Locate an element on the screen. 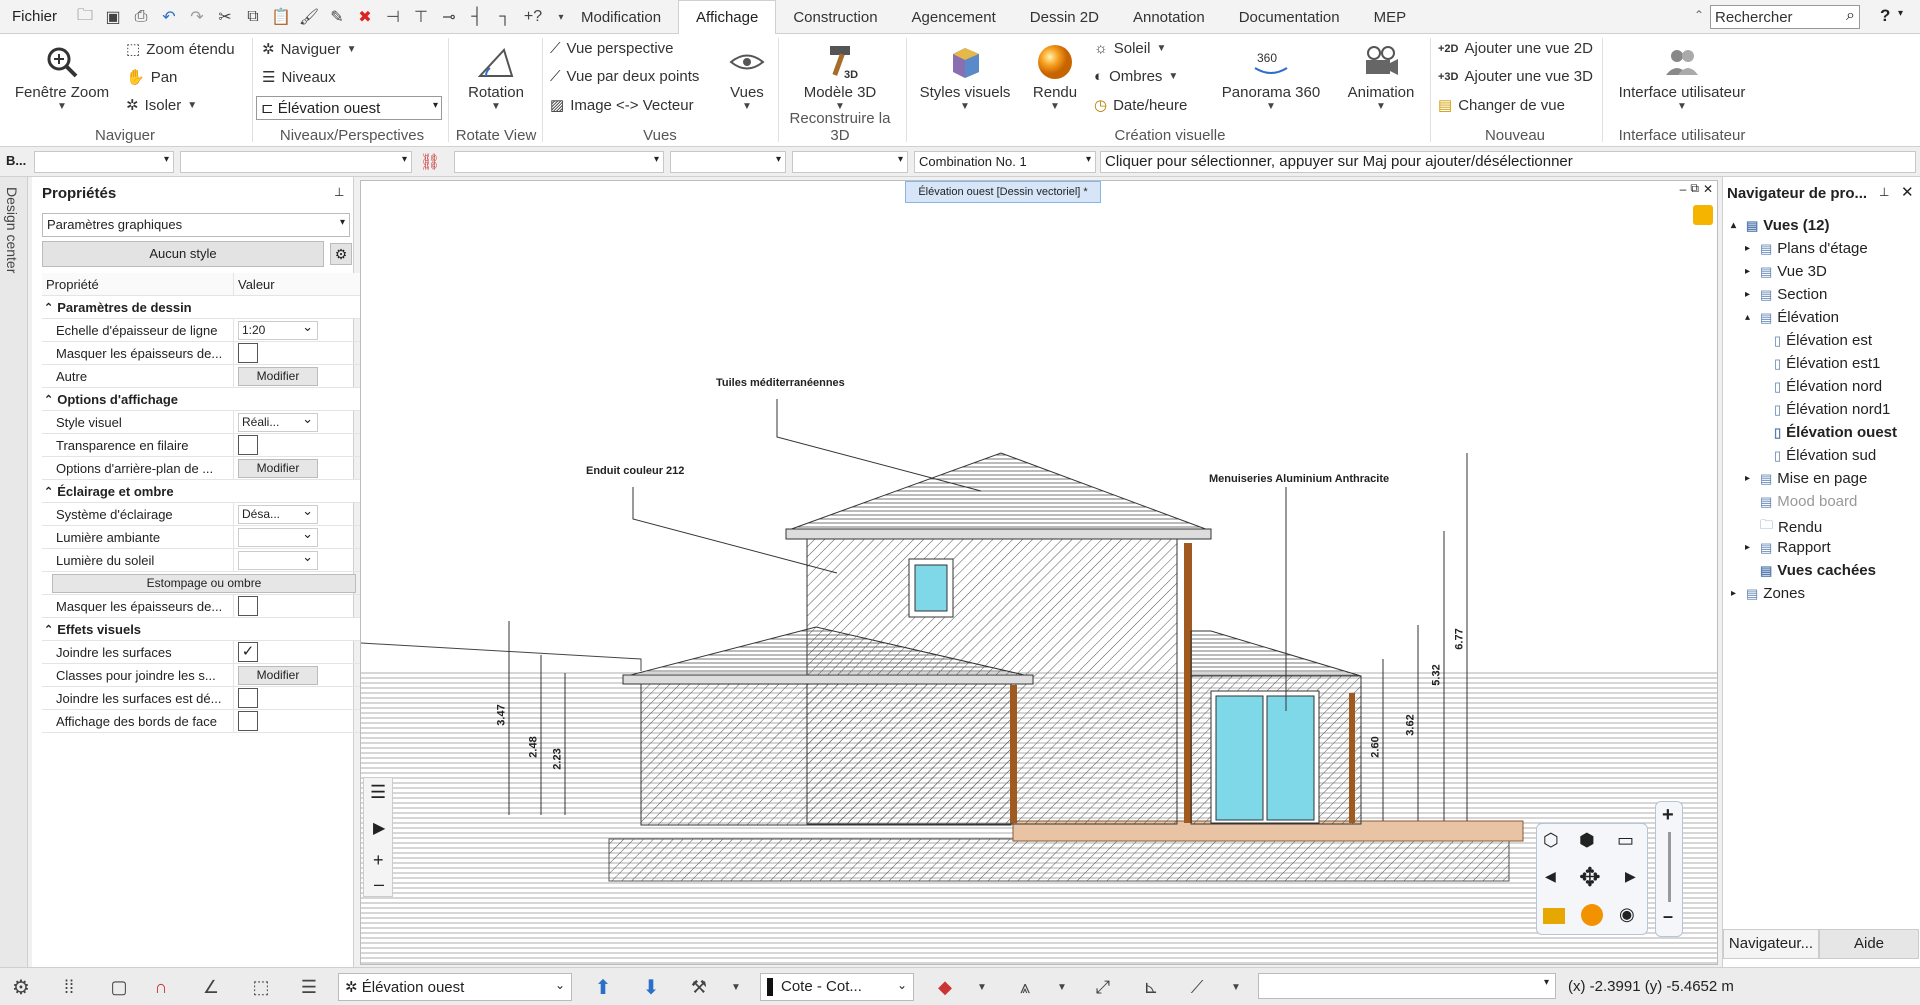 This screenshot has height=1005, width=1920. property-section: ⌃ Éclairage et ombre is located at coordinates (201, 491).